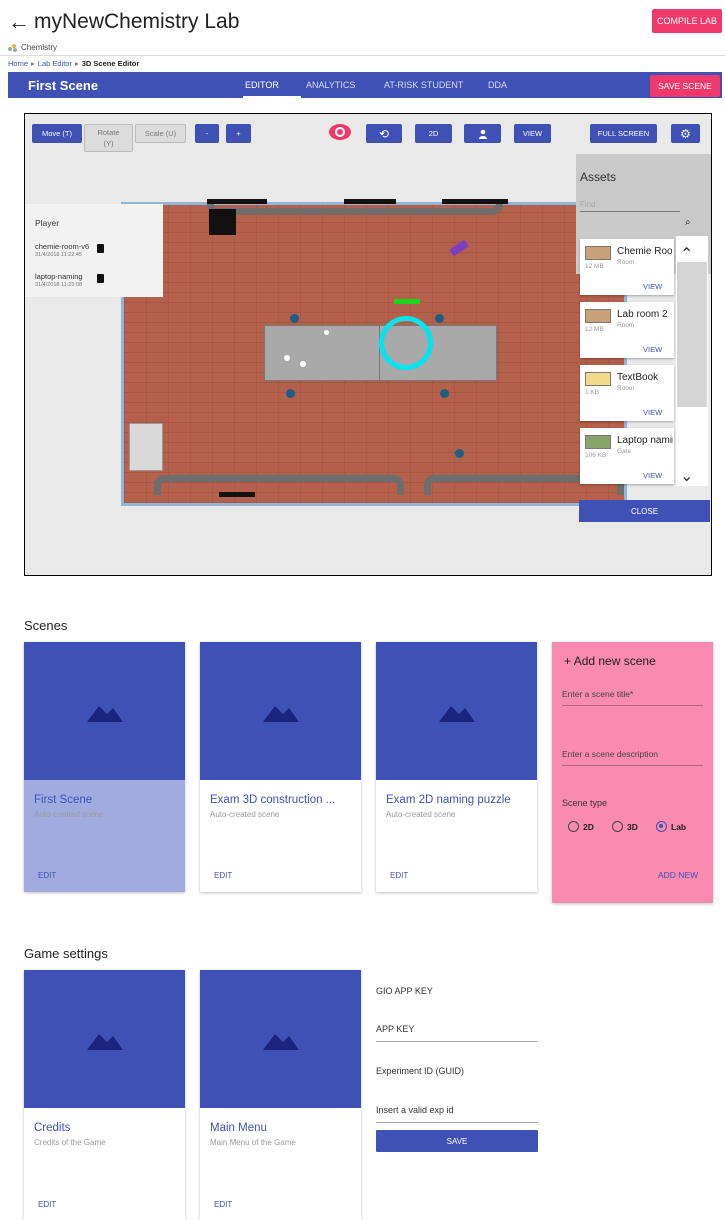  Describe the element at coordinates (47, 223) in the screenshot. I see `player-panel-title: Player` at that location.